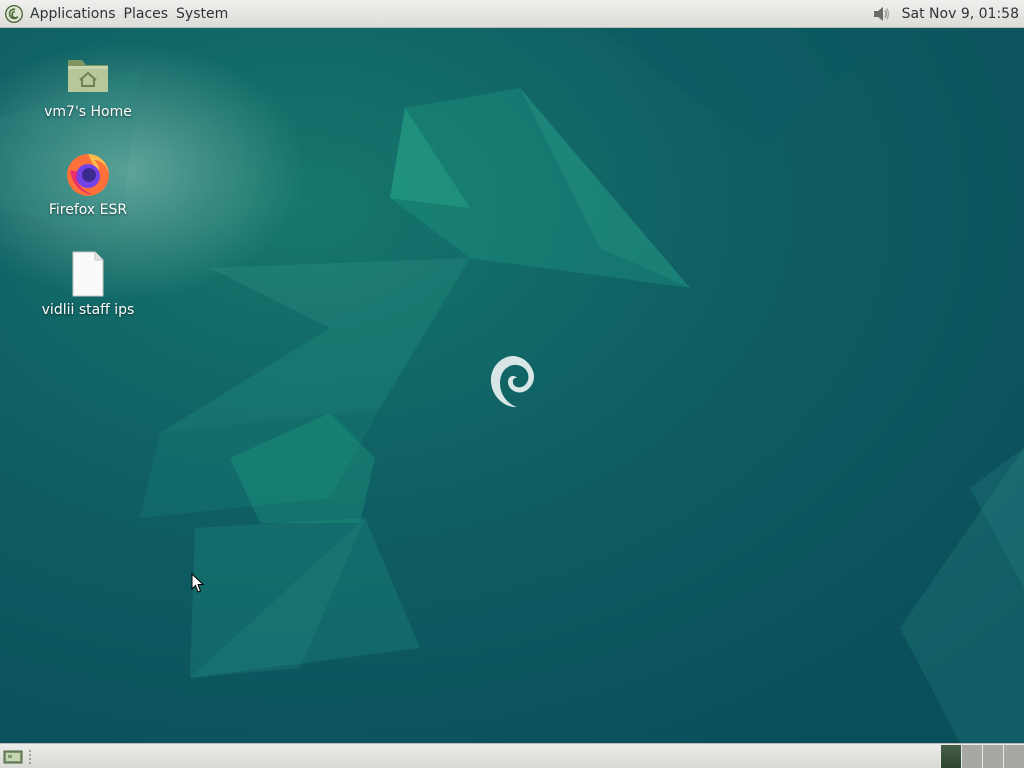 Image resolution: width=1024 pixels, height=768 pixels. I want to click on desktop-icon-firefox: Firefox ESR, so click(88, 184).